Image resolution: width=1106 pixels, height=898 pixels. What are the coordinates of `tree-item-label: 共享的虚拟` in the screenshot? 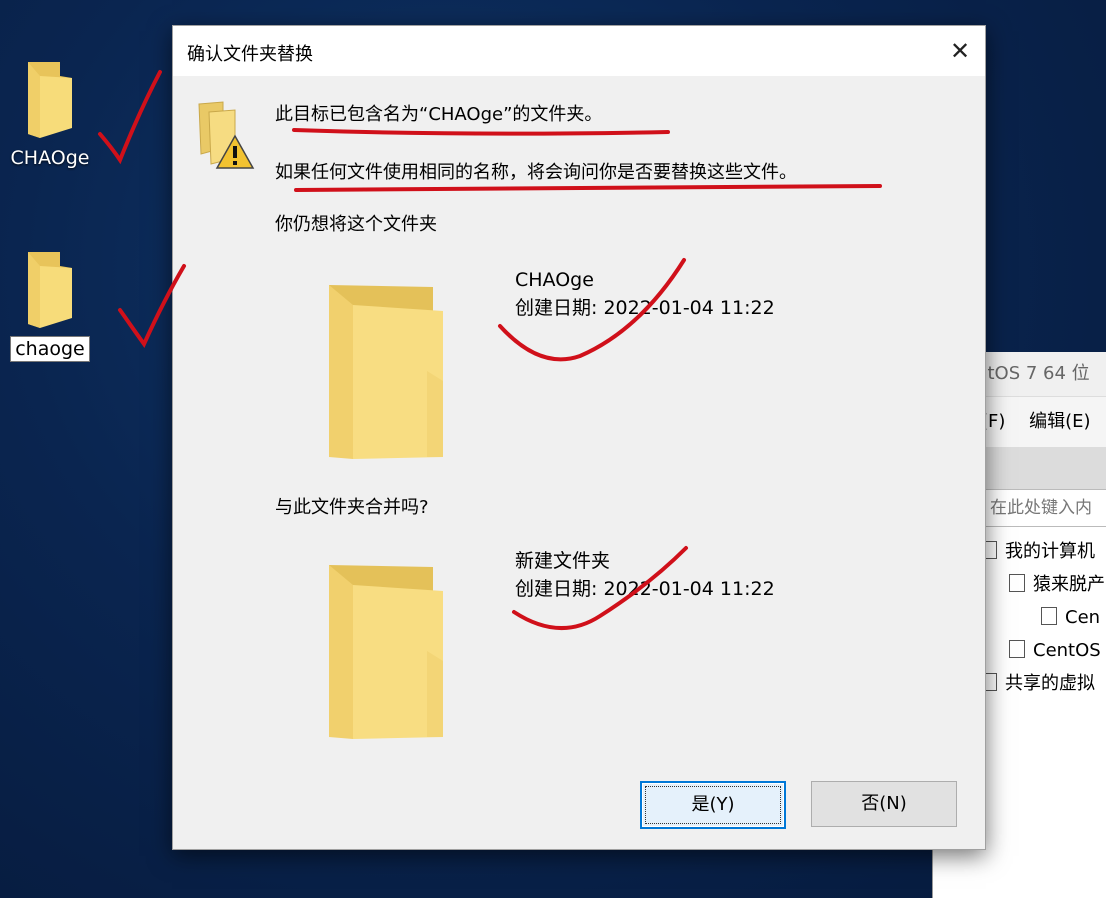 It's located at (1050, 683).